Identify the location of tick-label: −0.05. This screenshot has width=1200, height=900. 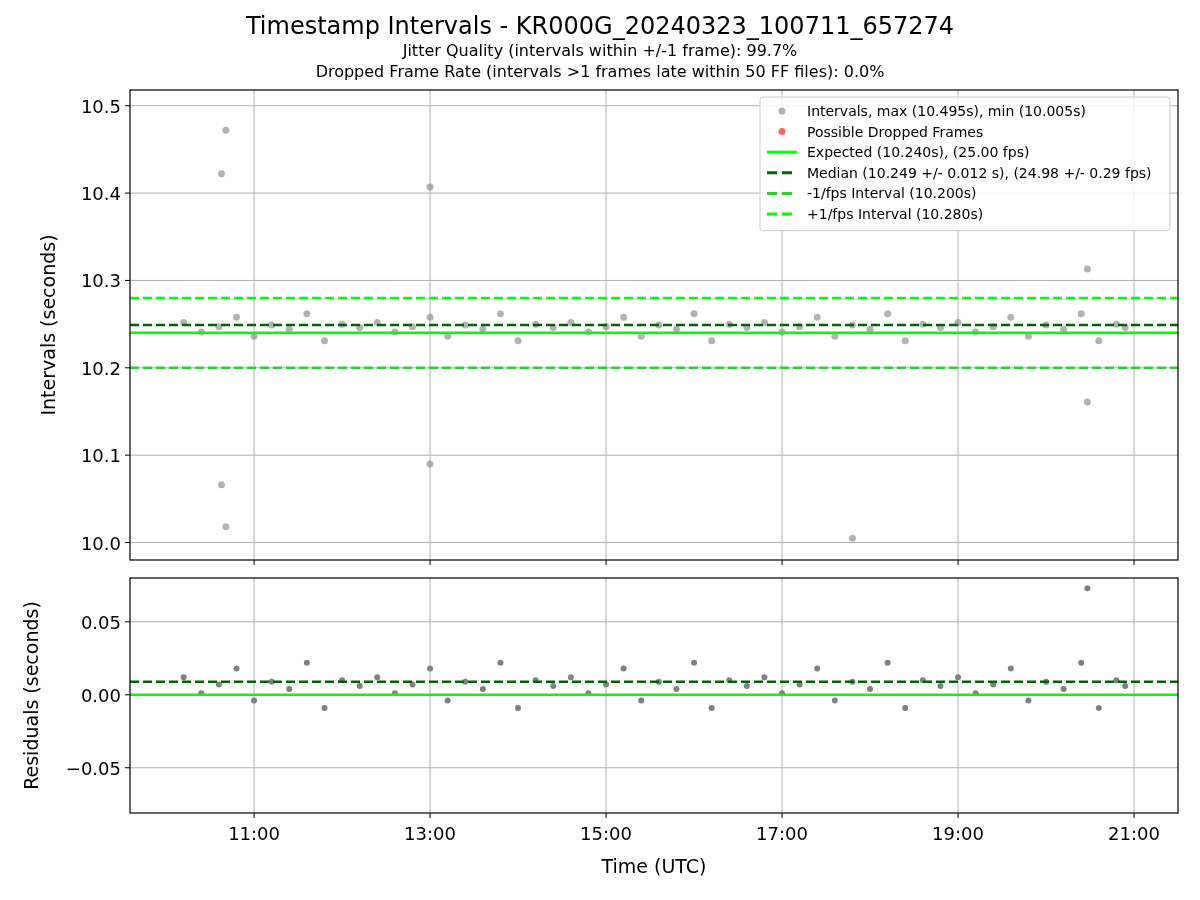
(93, 768).